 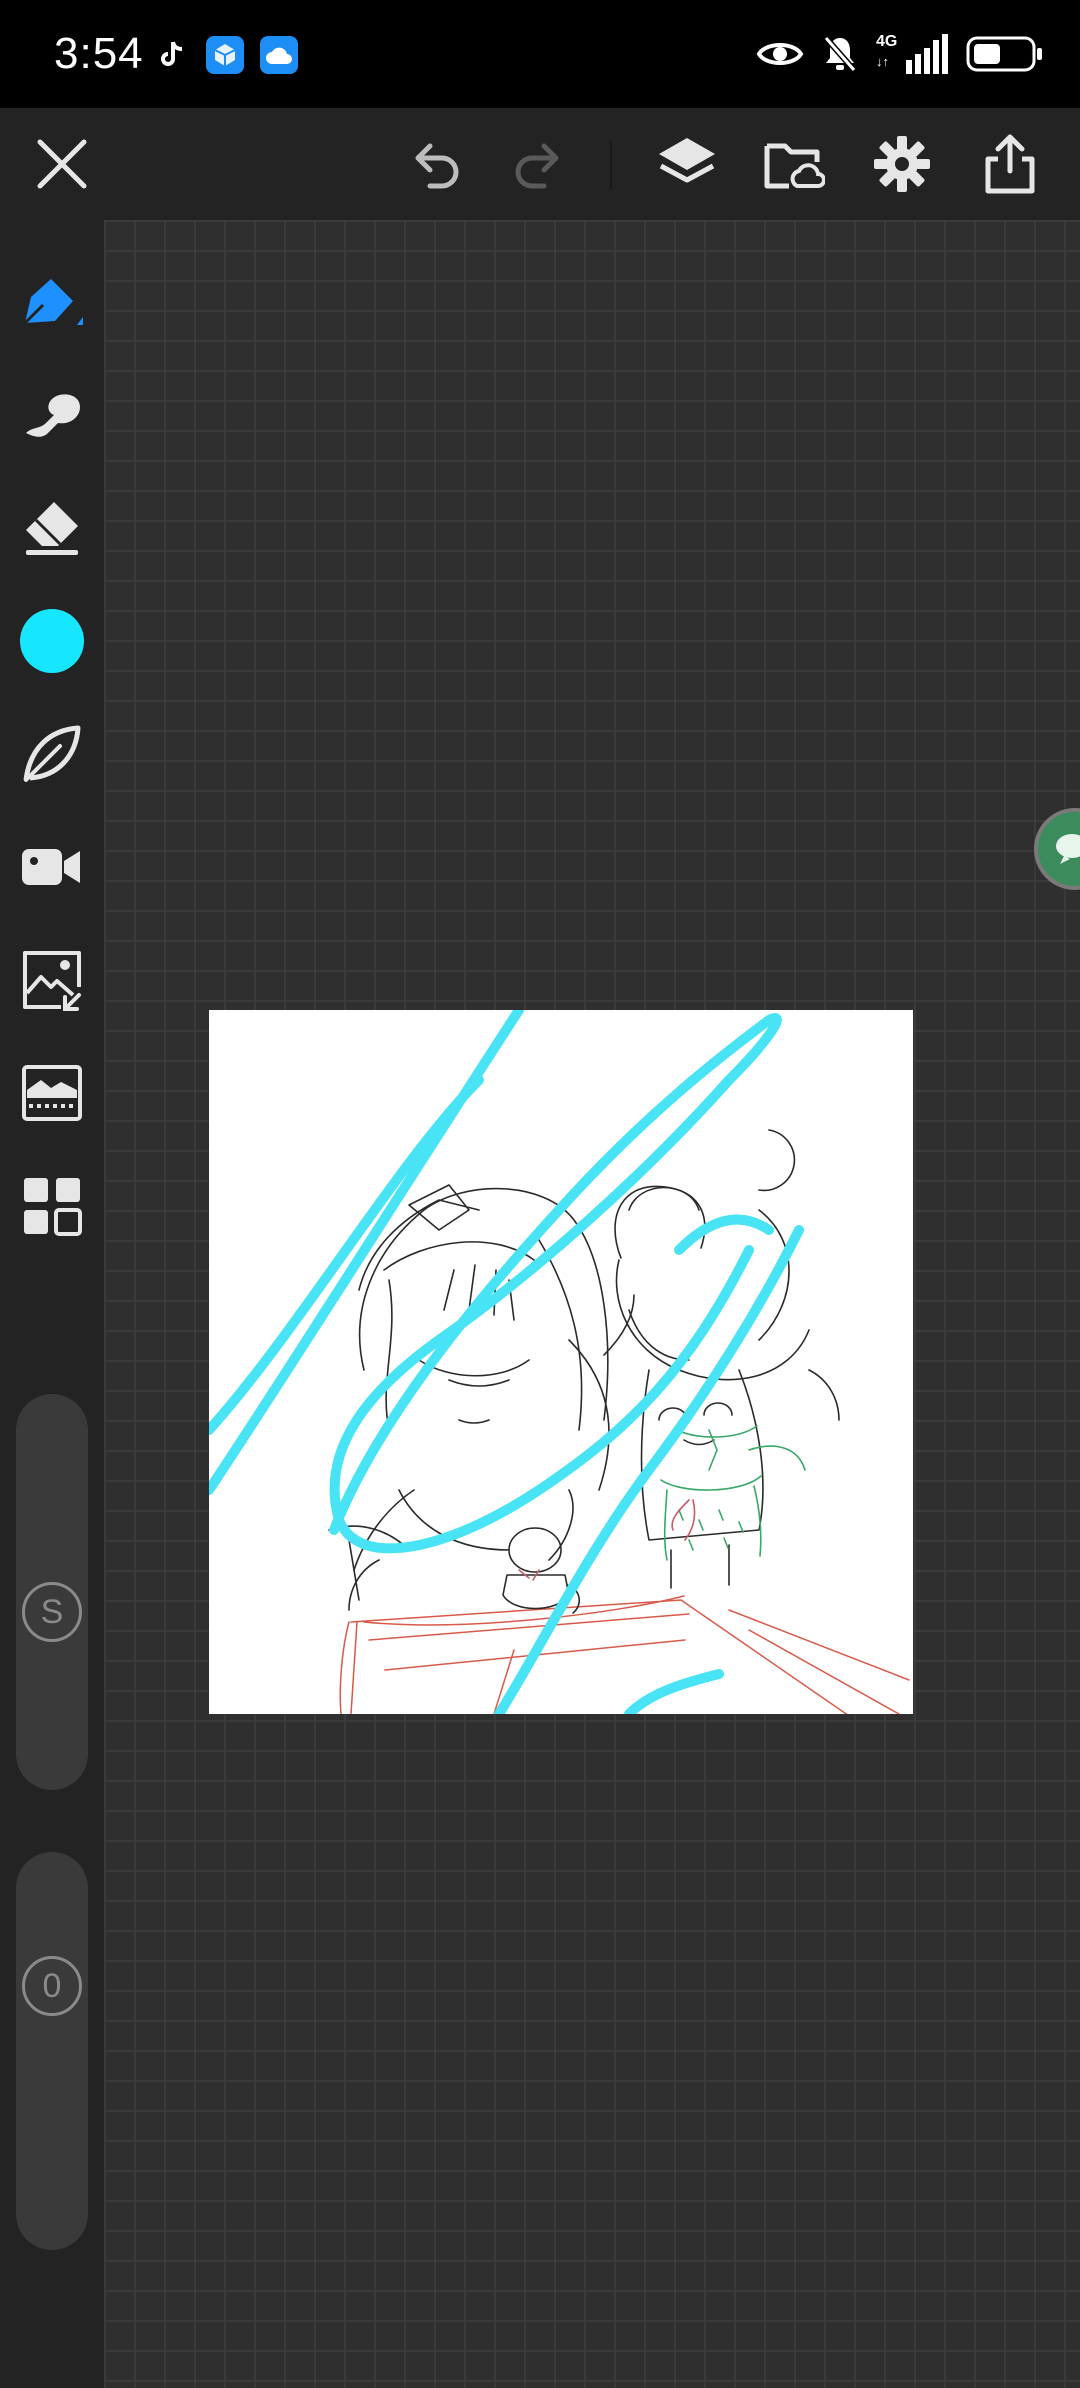 I want to click on video-icon, so click(x=51, y=867).